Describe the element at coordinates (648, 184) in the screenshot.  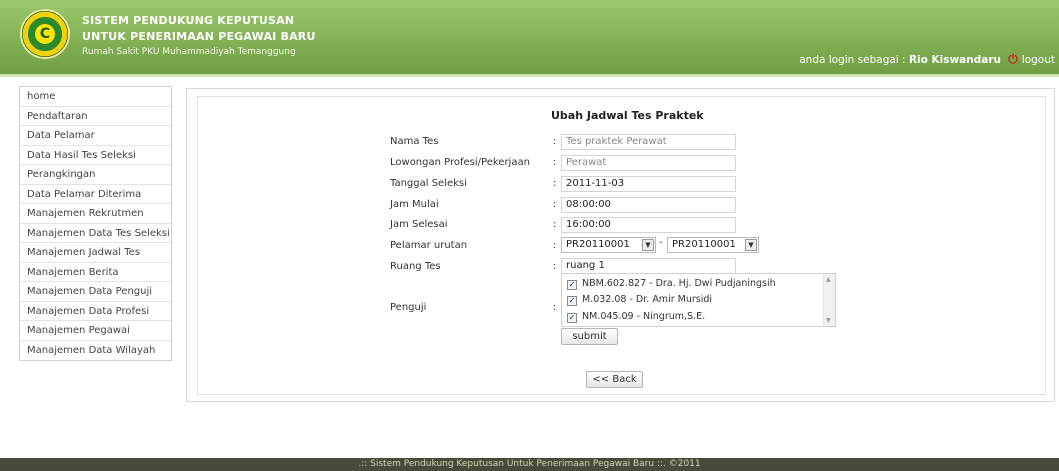
I see `tanggal-seleksi-field: 2011-11-03` at that location.